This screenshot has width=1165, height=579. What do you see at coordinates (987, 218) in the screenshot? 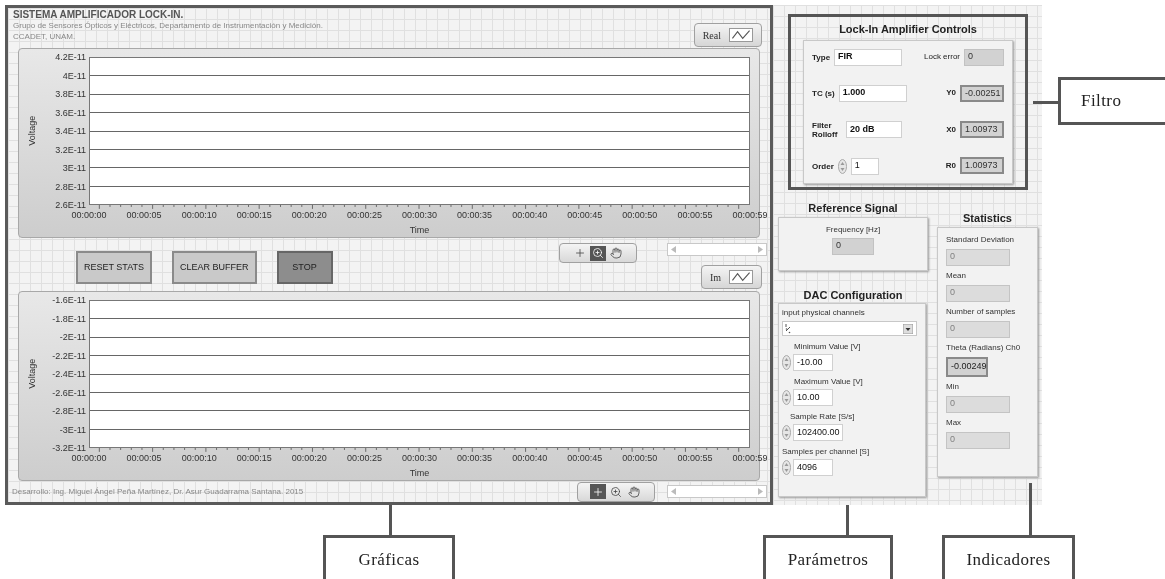
I see `group-title: Statistics` at bounding box center [987, 218].